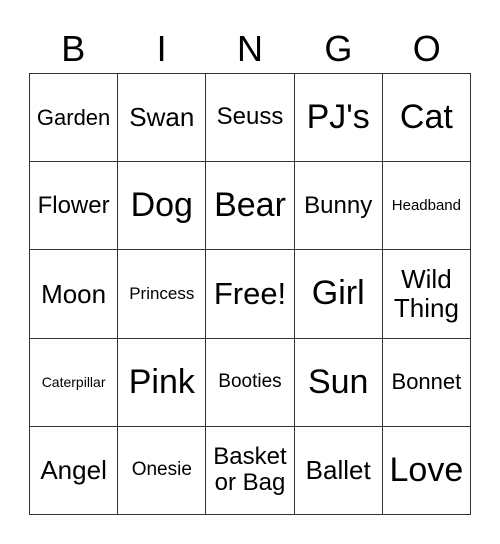  Describe the element at coordinates (74, 206) in the screenshot. I see `bingo-cell: Flower` at that location.